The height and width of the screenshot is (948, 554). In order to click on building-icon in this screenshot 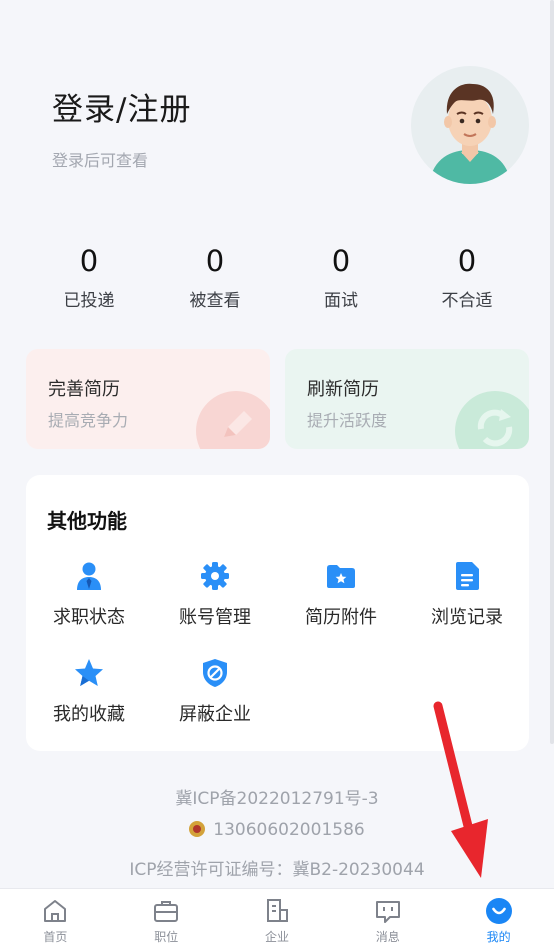, I will do `click(277, 911)`.